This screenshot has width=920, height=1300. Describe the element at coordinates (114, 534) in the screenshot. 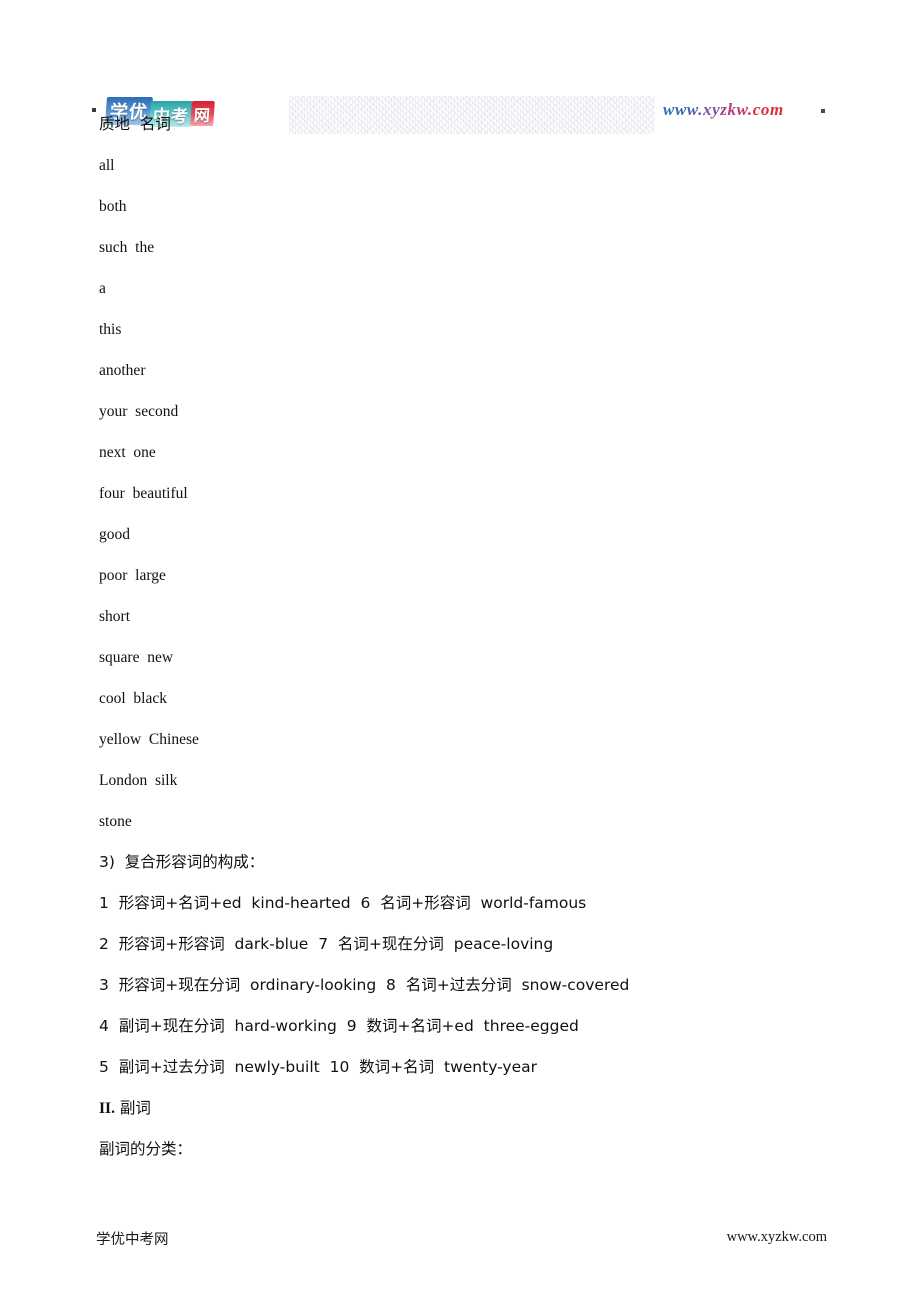

I see `word-list-line: good` at that location.